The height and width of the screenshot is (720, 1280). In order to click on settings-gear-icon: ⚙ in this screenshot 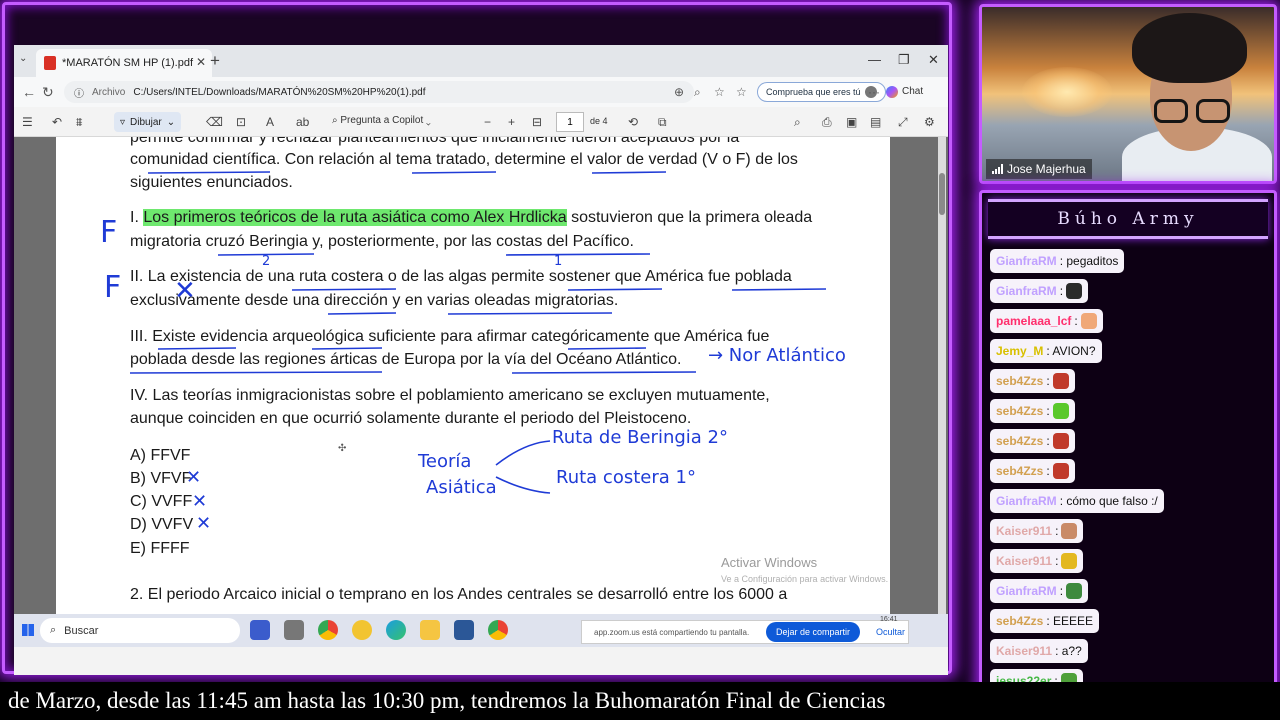, I will do `click(929, 122)`.